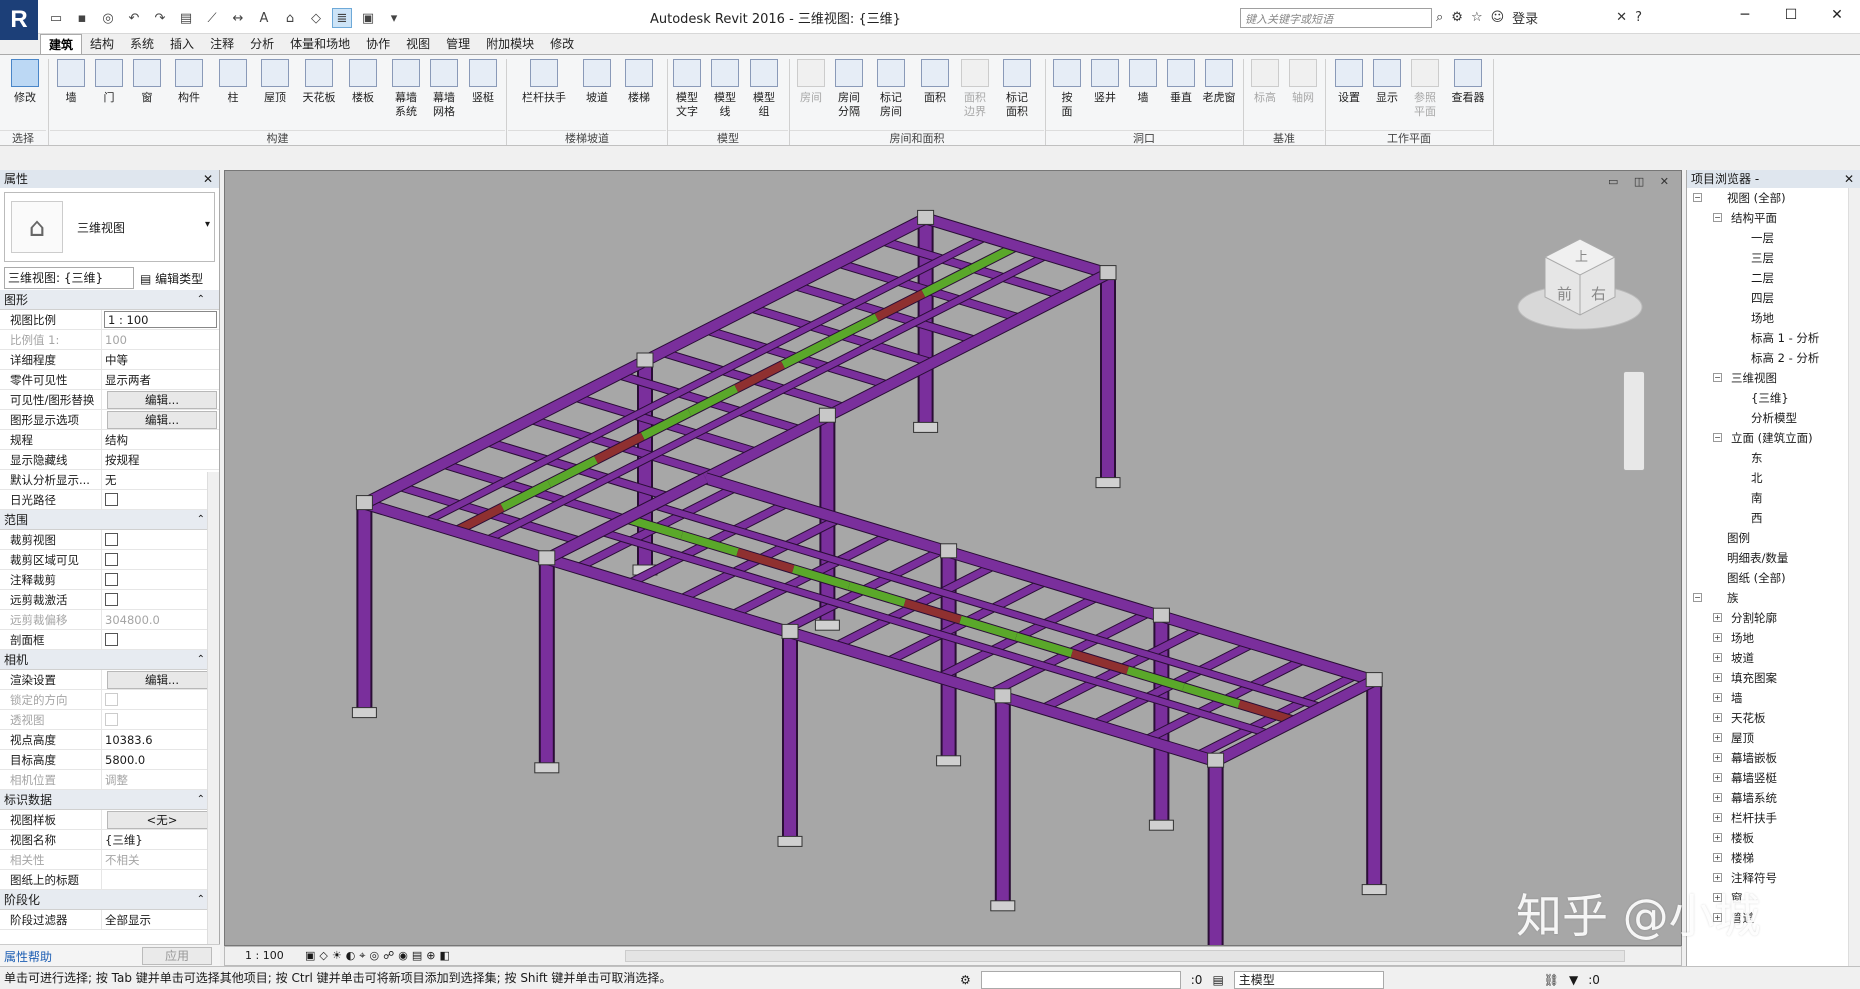 This screenshot has height=989, width=1860. Describe the element at coordinates (444, 89) in the screenshot. I see `curtain-grid-button: 幕墙 网格` at that location.